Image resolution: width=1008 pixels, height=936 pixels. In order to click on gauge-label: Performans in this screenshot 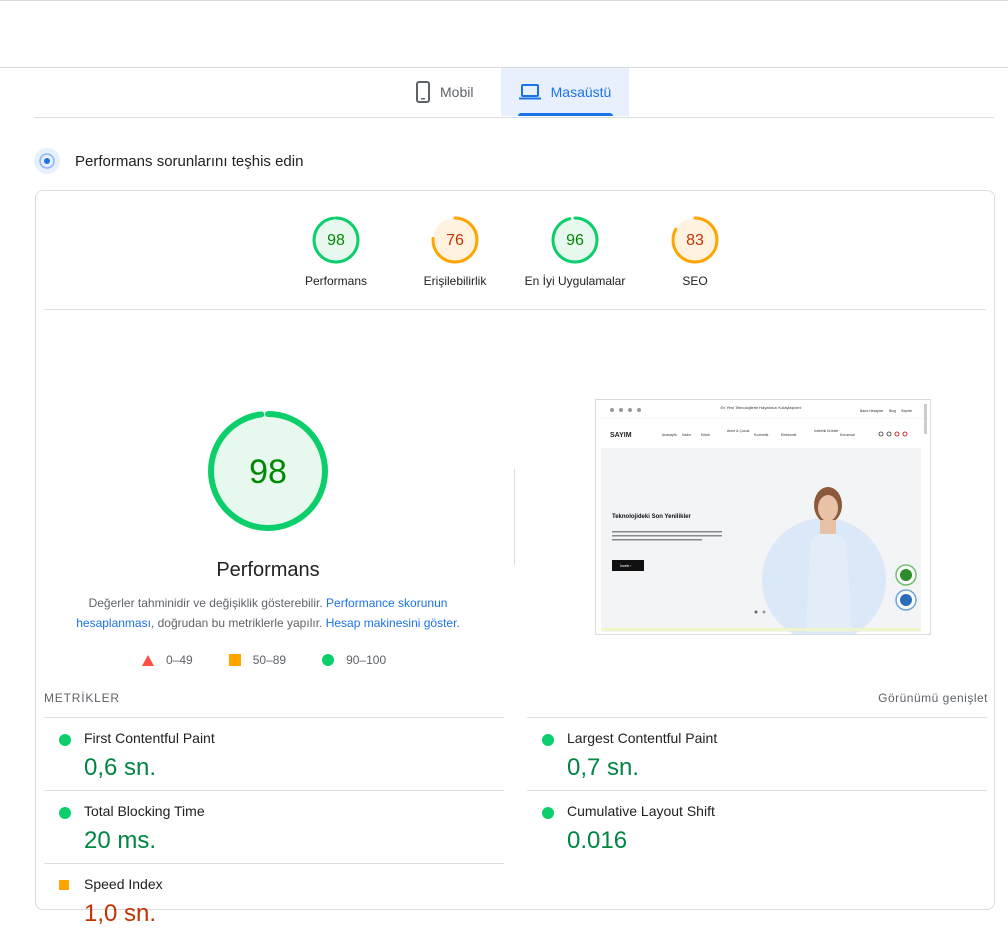, I will do `click(336, 281)`.